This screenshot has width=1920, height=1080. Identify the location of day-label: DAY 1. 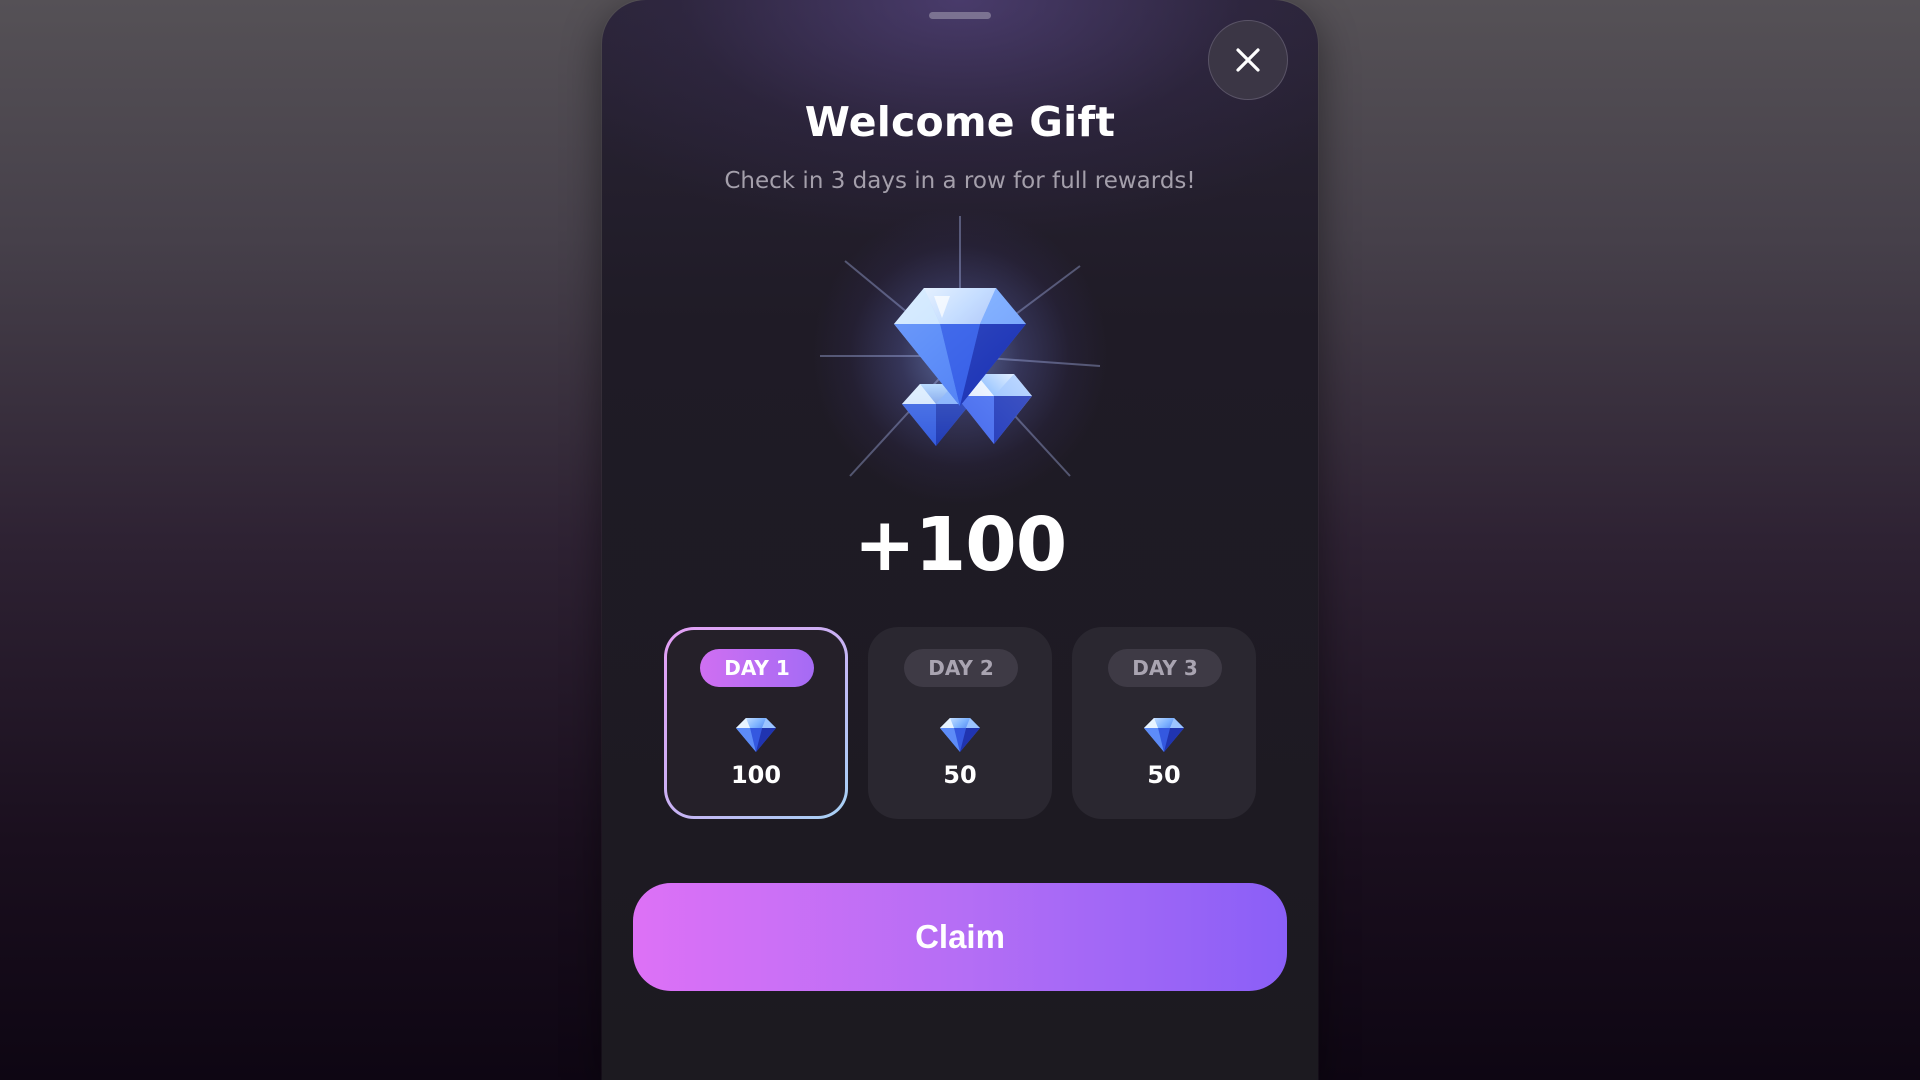
(757, 668).